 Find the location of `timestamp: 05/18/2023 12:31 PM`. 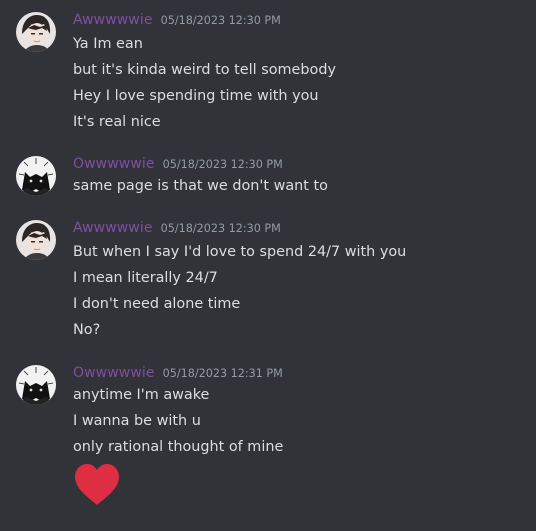

timestamp: 05/18/2023 12:31 PM is located at coordinates (222, 373).